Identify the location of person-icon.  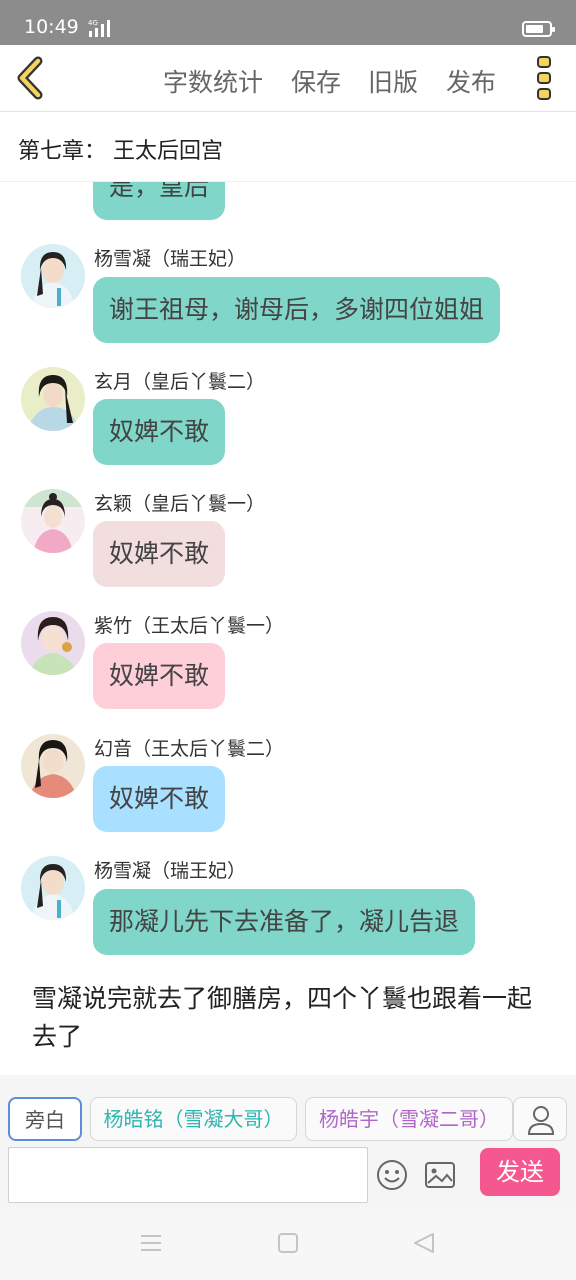
(541, 1120).